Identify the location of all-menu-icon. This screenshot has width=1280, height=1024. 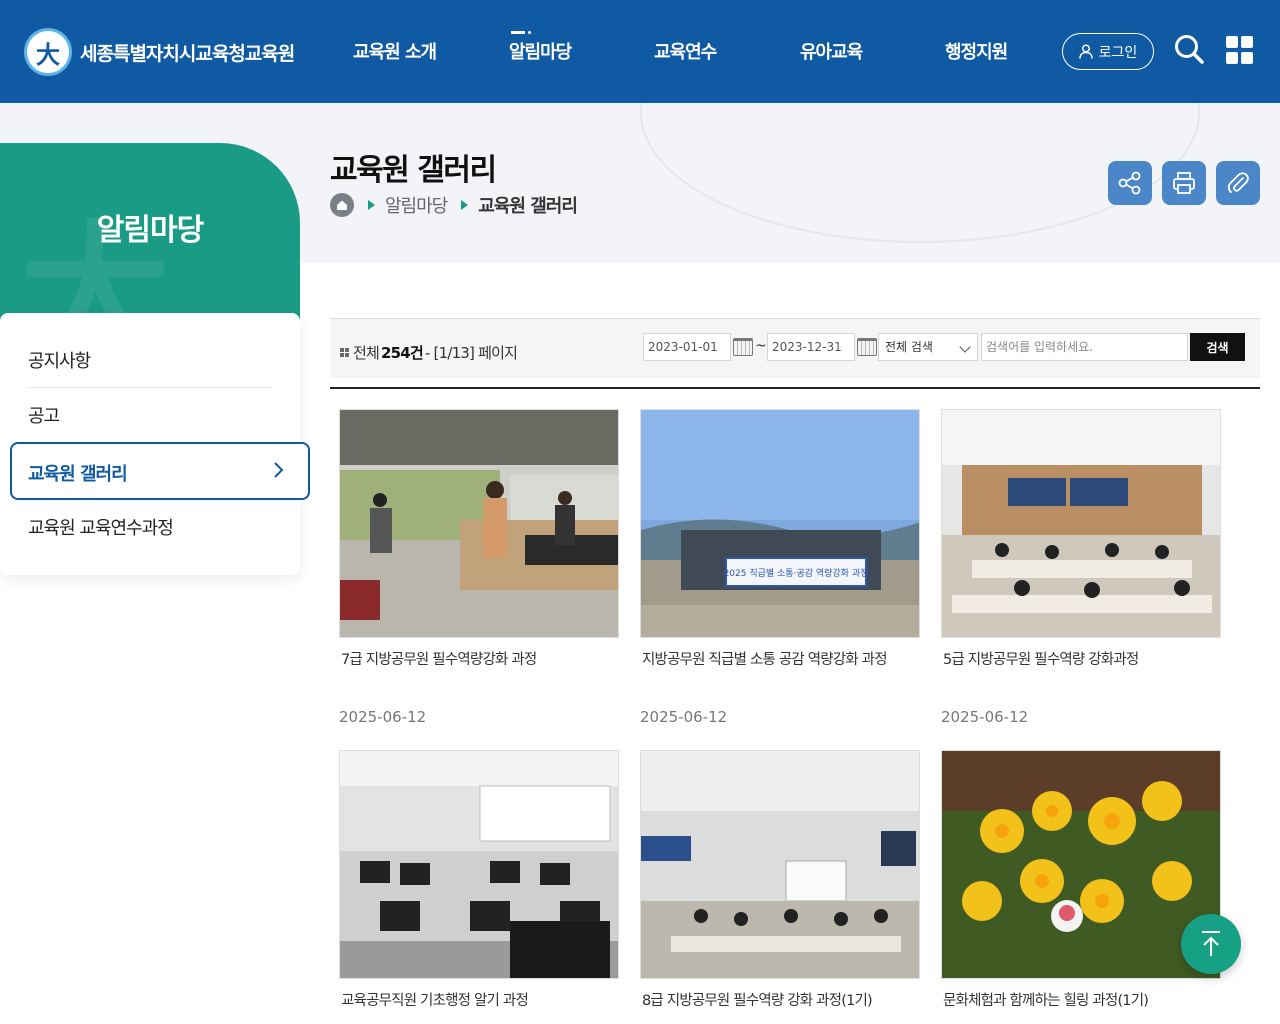
(1240, 50).